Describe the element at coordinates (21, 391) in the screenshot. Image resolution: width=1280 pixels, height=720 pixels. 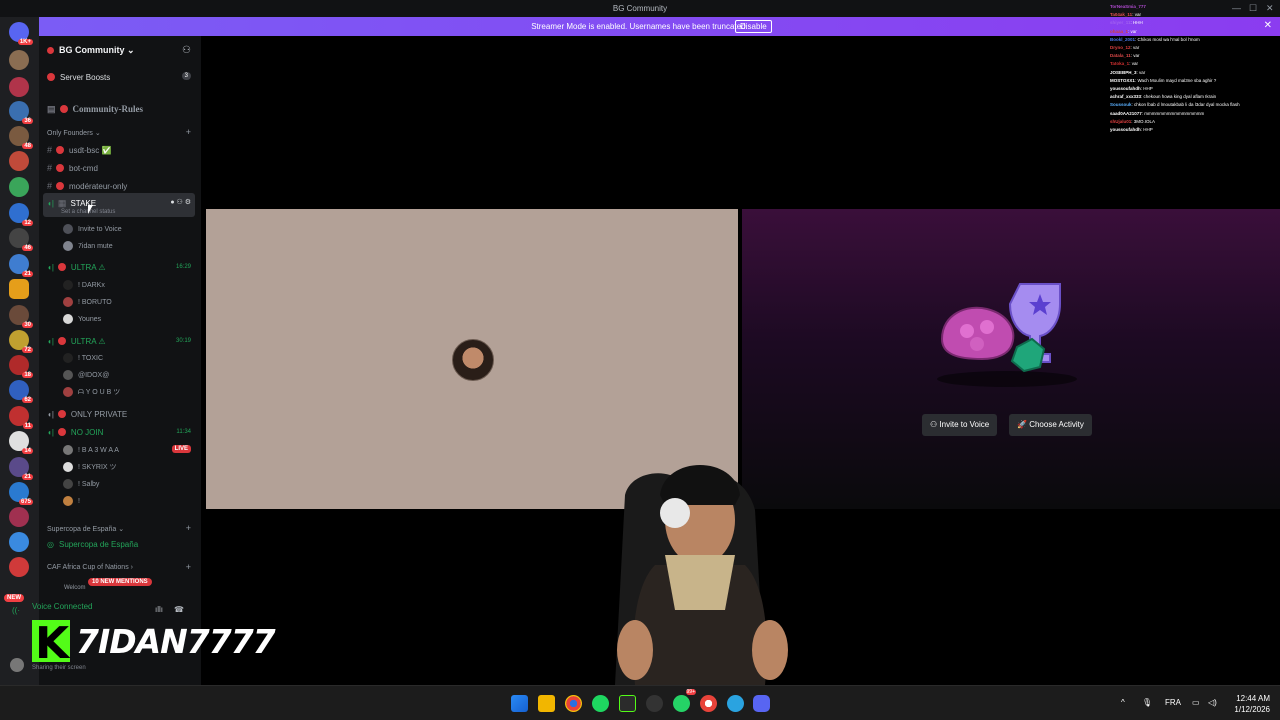
I see `server-icon: 62` at that location.